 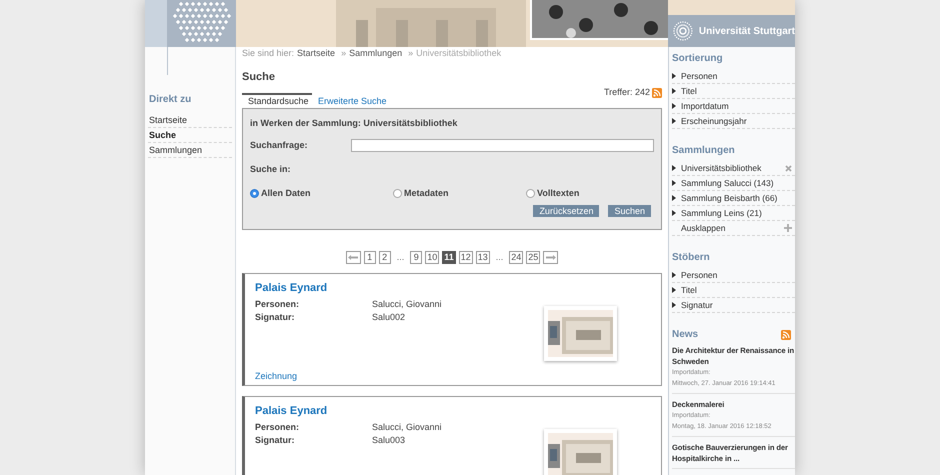 What do you see at coordinates (733, 168) in the screenshot?
I see `sidebar-link: Universitätsbibliothek` at bounding box center [733, 168].